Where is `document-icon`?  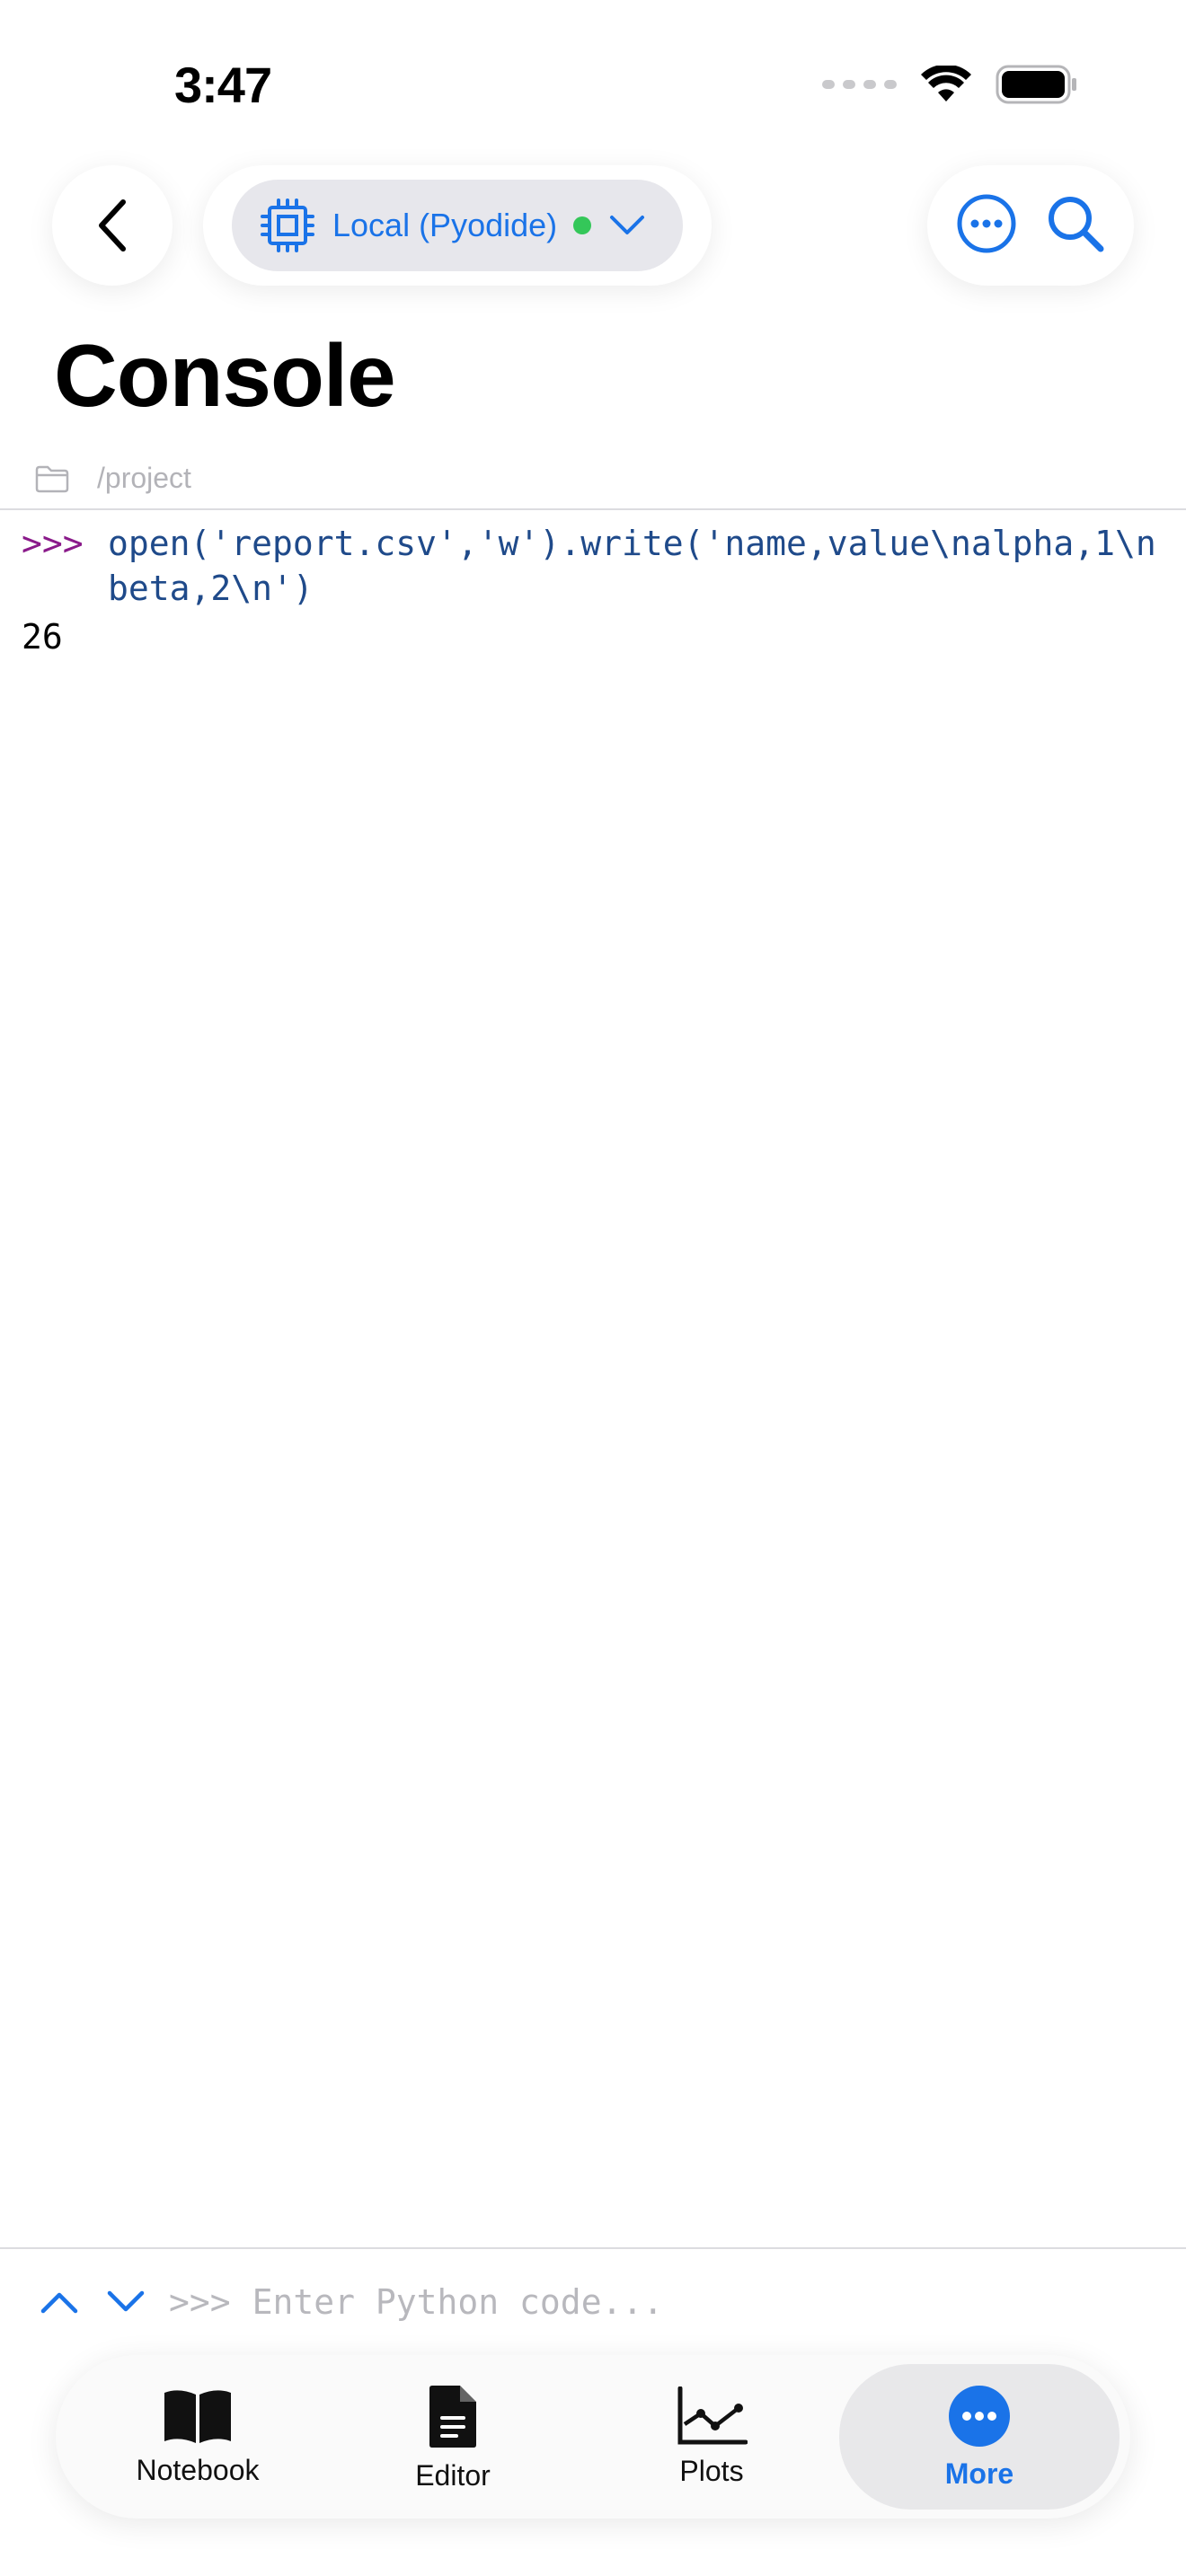 document-icon is located at coordinates (452, 2416).